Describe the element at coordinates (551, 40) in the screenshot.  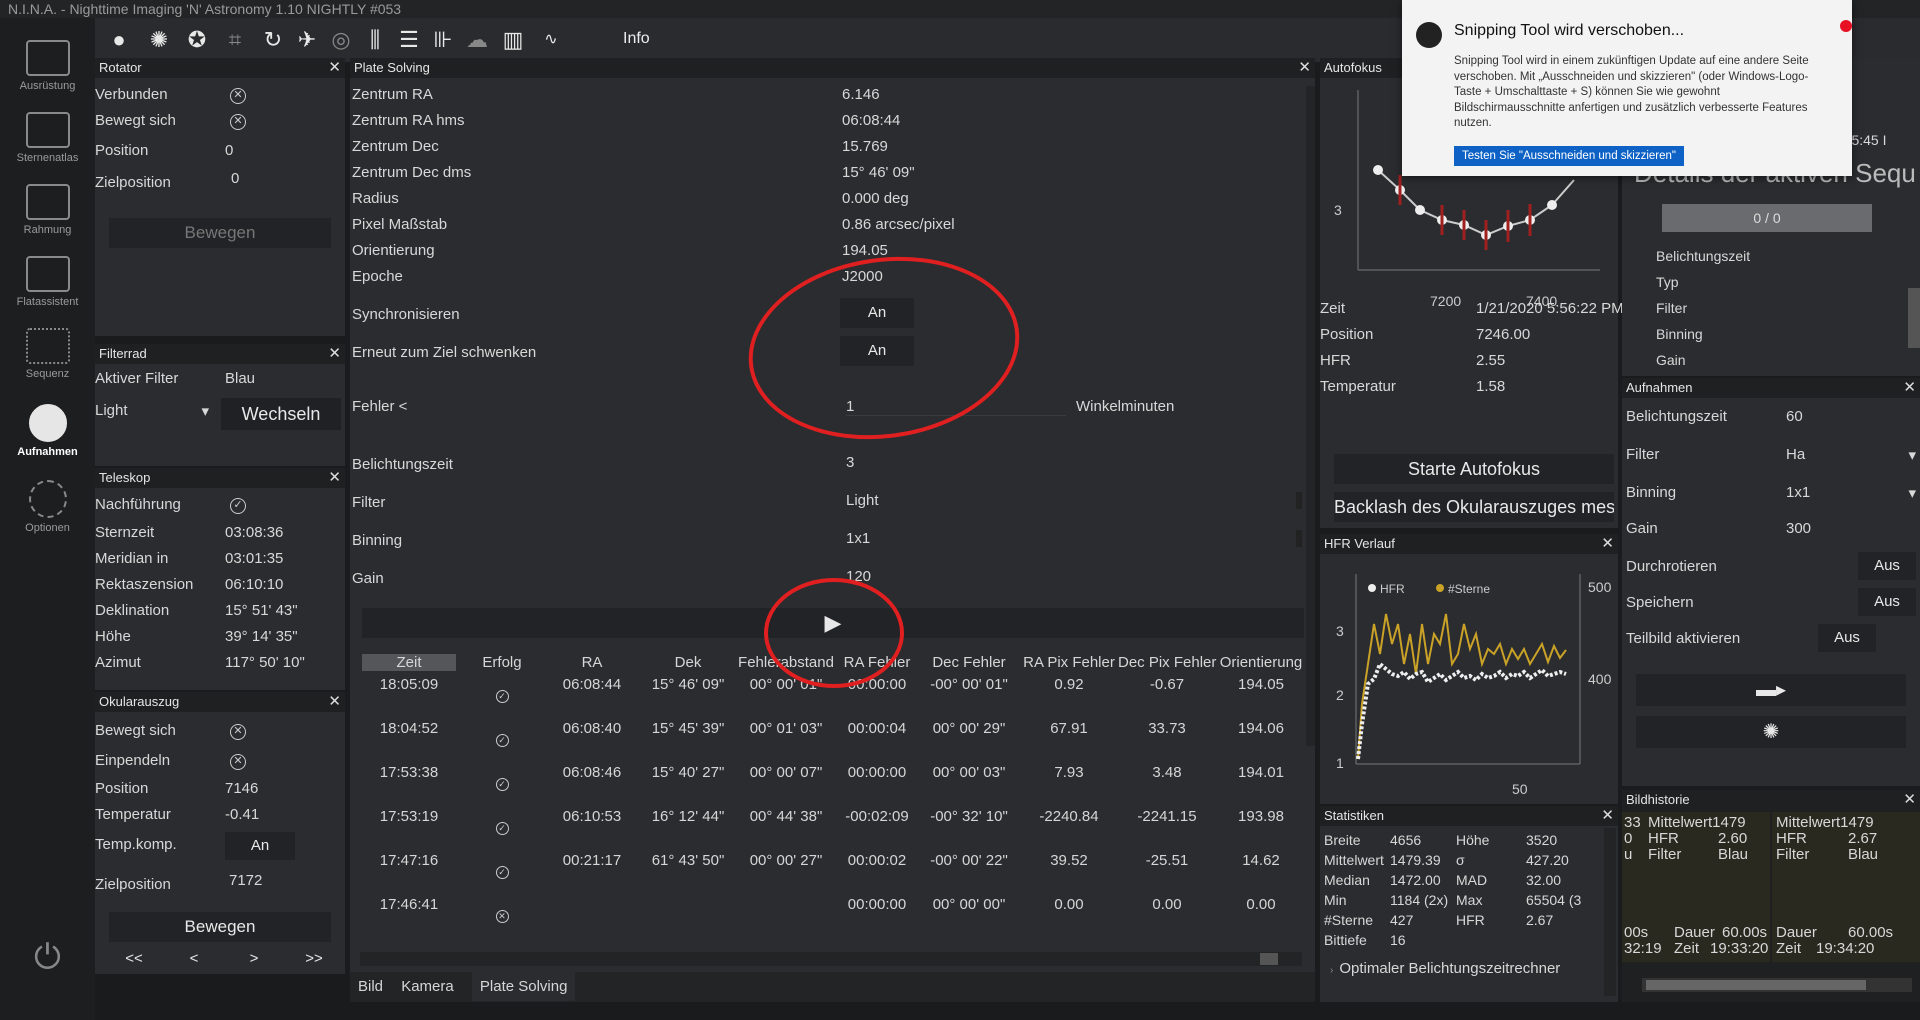
I see `hfr-graph-icon: ∿` at that location.